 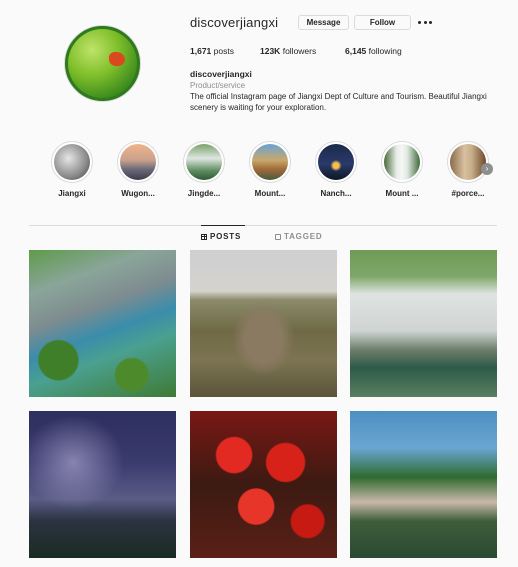 I want to click on tab-tagged: TAGGED, so click(x=298, y=236).